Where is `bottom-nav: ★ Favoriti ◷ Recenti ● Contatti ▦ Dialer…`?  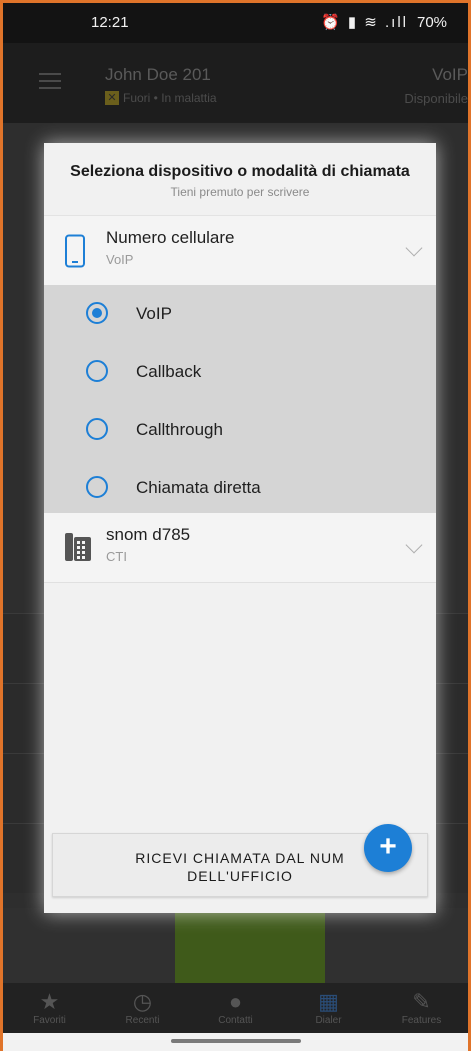
bottom-nav: ★ Favoriti ◷ Recenti ● Contatti ▦ Dialer… is located at coordinates (235, 1008).